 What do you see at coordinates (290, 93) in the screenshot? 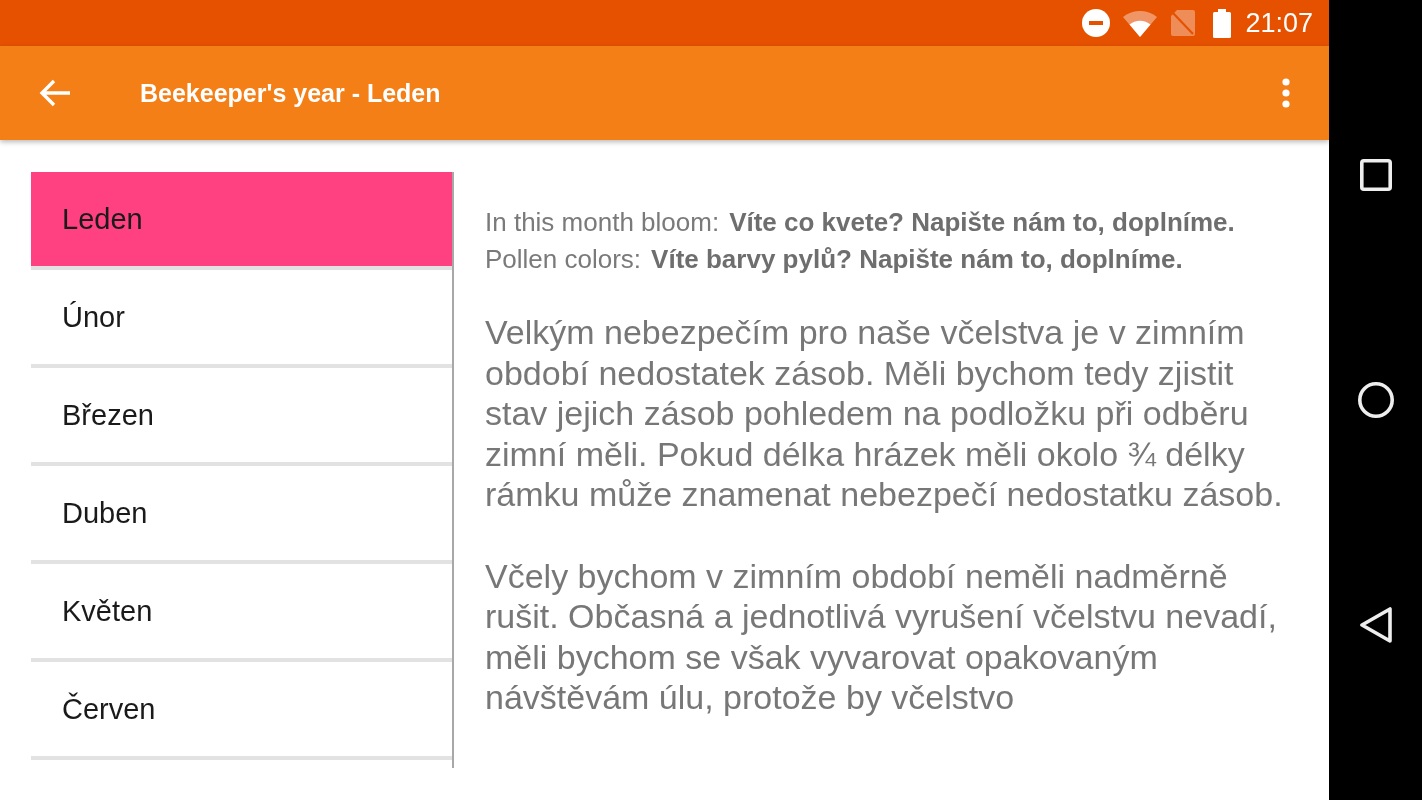
I see `toolbar-title: Beekeeper's year - Leden` at bounding box center [290, 93].